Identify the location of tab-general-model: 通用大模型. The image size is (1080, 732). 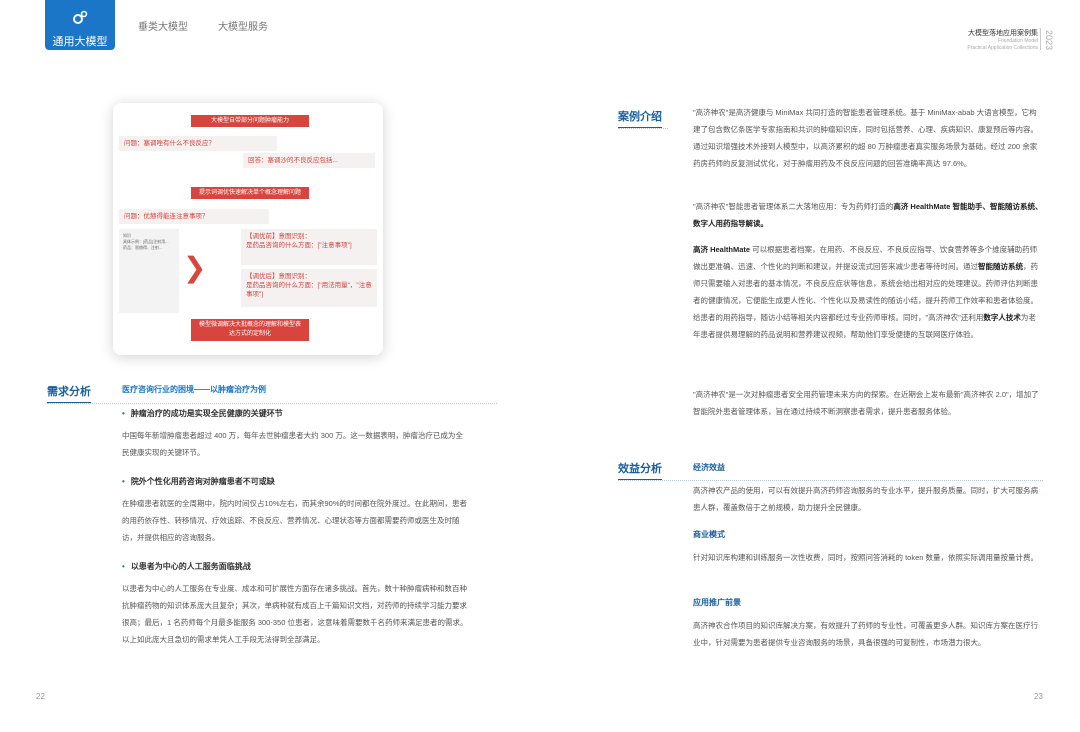
(80, 25).